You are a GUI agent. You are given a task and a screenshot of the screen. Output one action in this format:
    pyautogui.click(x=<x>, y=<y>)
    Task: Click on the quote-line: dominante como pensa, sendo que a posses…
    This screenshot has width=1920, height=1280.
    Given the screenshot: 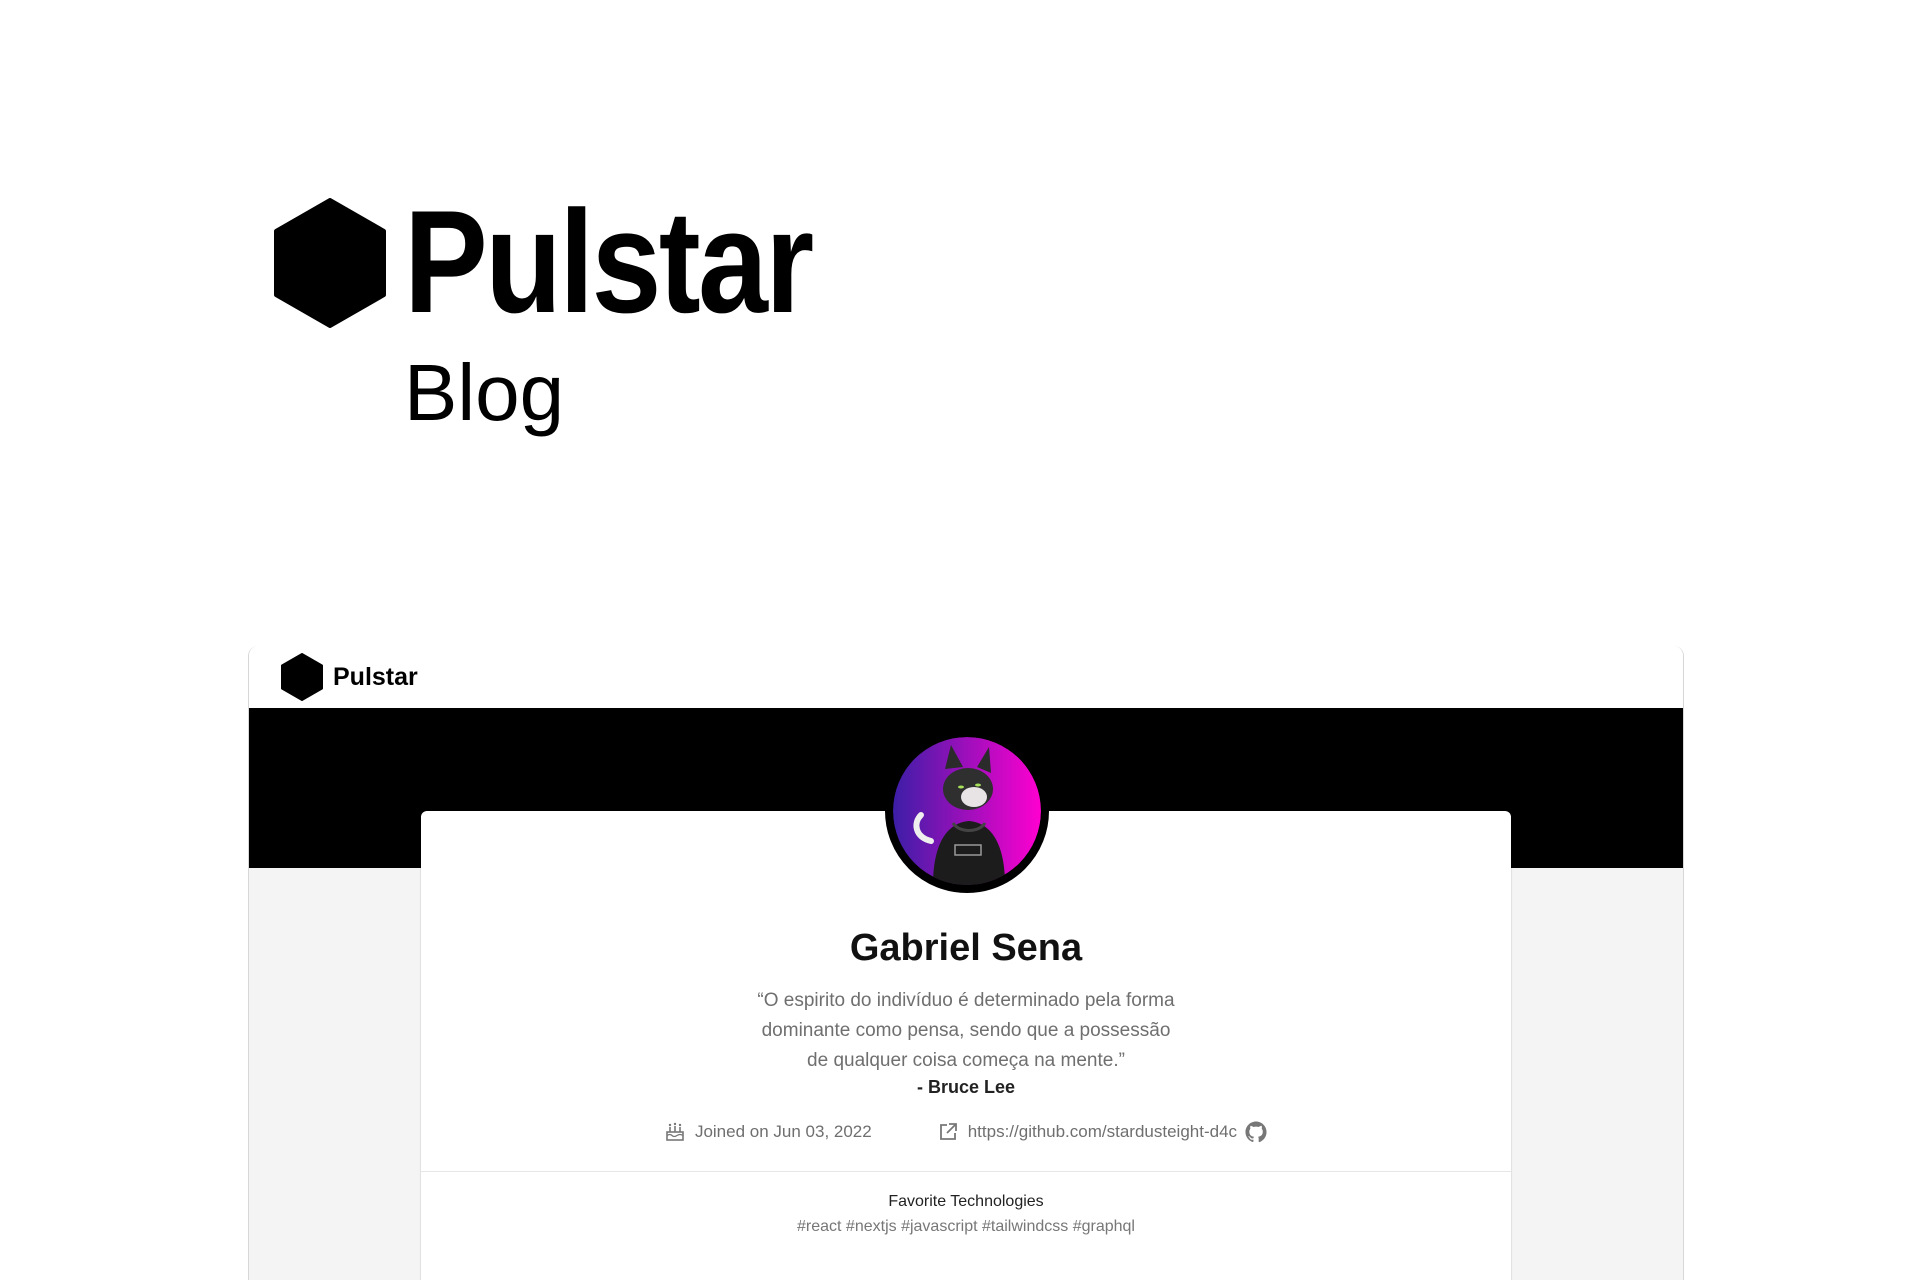 What is the action you would take?
    pyautogui.click(x=966, y=1030)
    